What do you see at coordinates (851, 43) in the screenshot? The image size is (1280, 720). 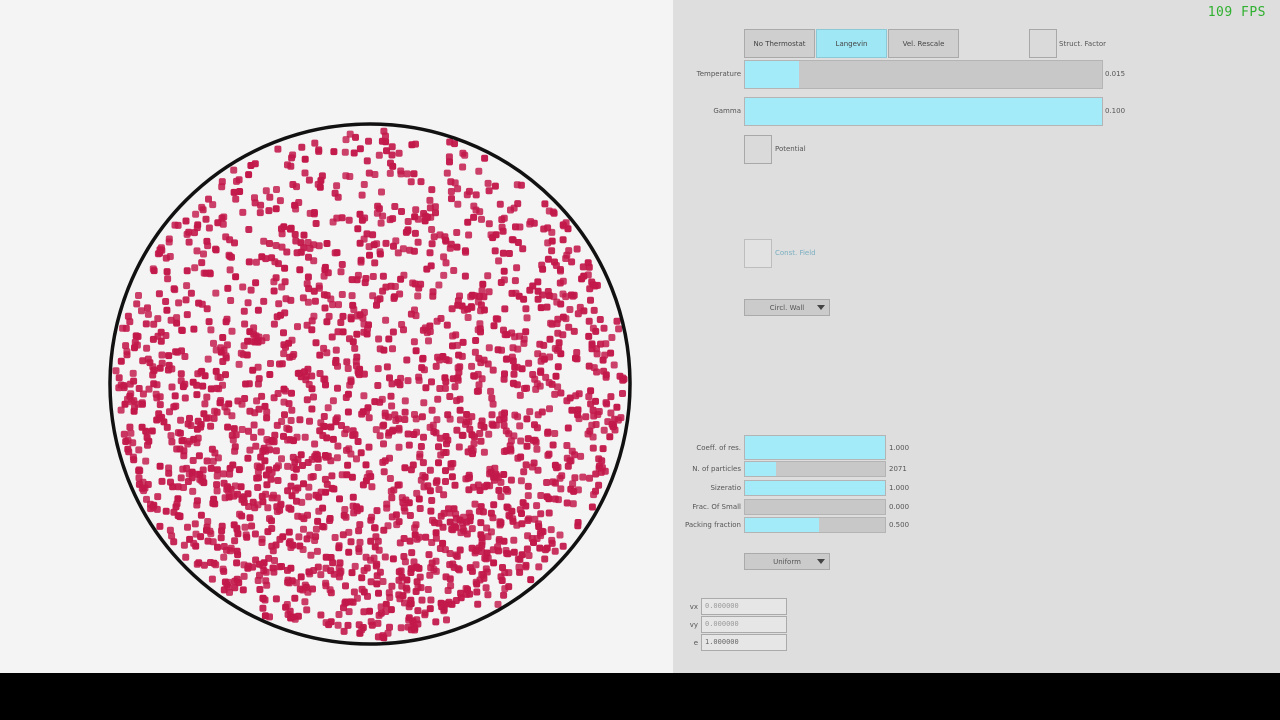 I see `langevin-button: Langevin` at bounding box center [851, 43].